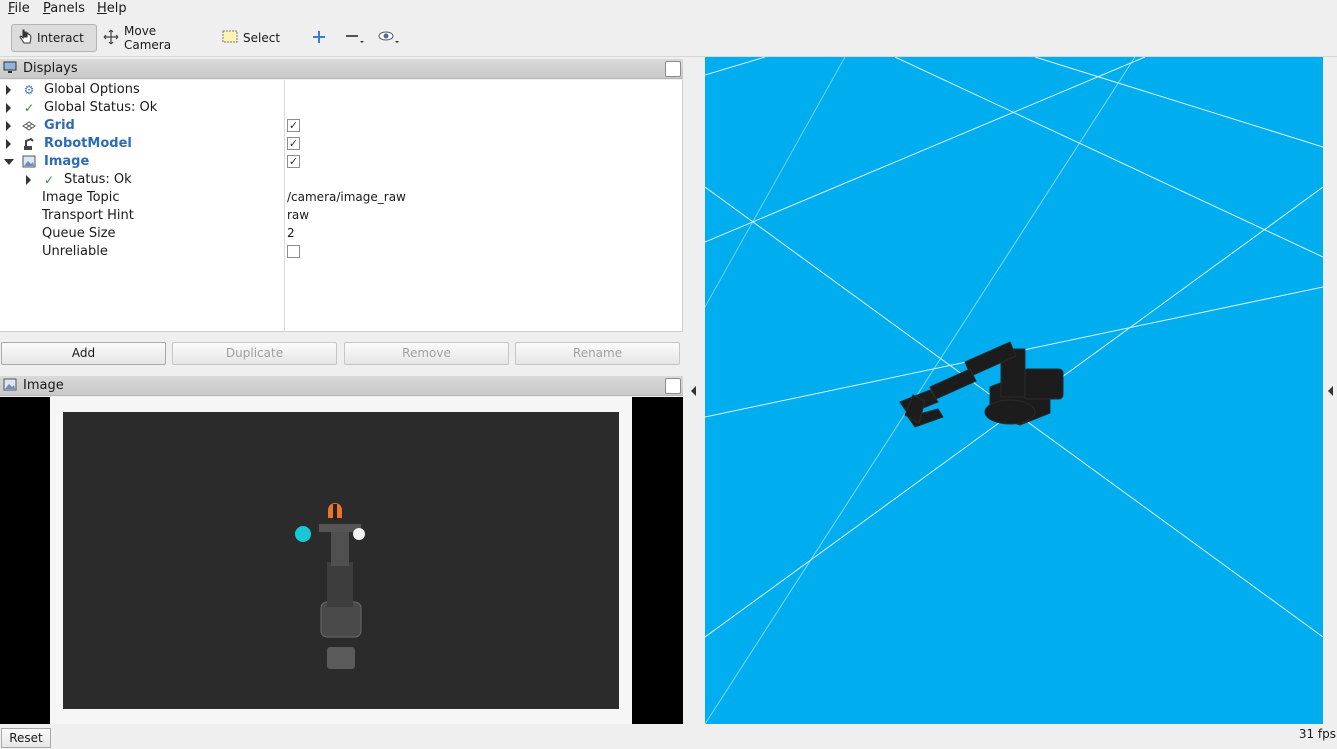 The image size is (1337, 749). I want to click on right-dock-bar, so click(1330, 390).